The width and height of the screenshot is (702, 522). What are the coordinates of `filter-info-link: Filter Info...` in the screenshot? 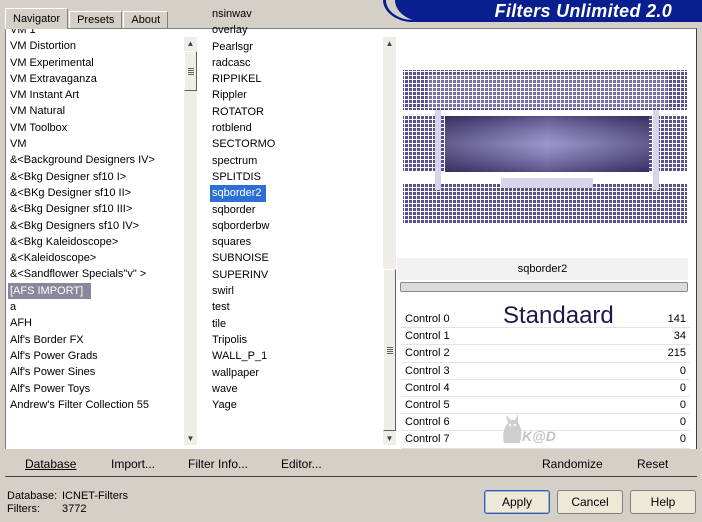 It's located at (218, 464).